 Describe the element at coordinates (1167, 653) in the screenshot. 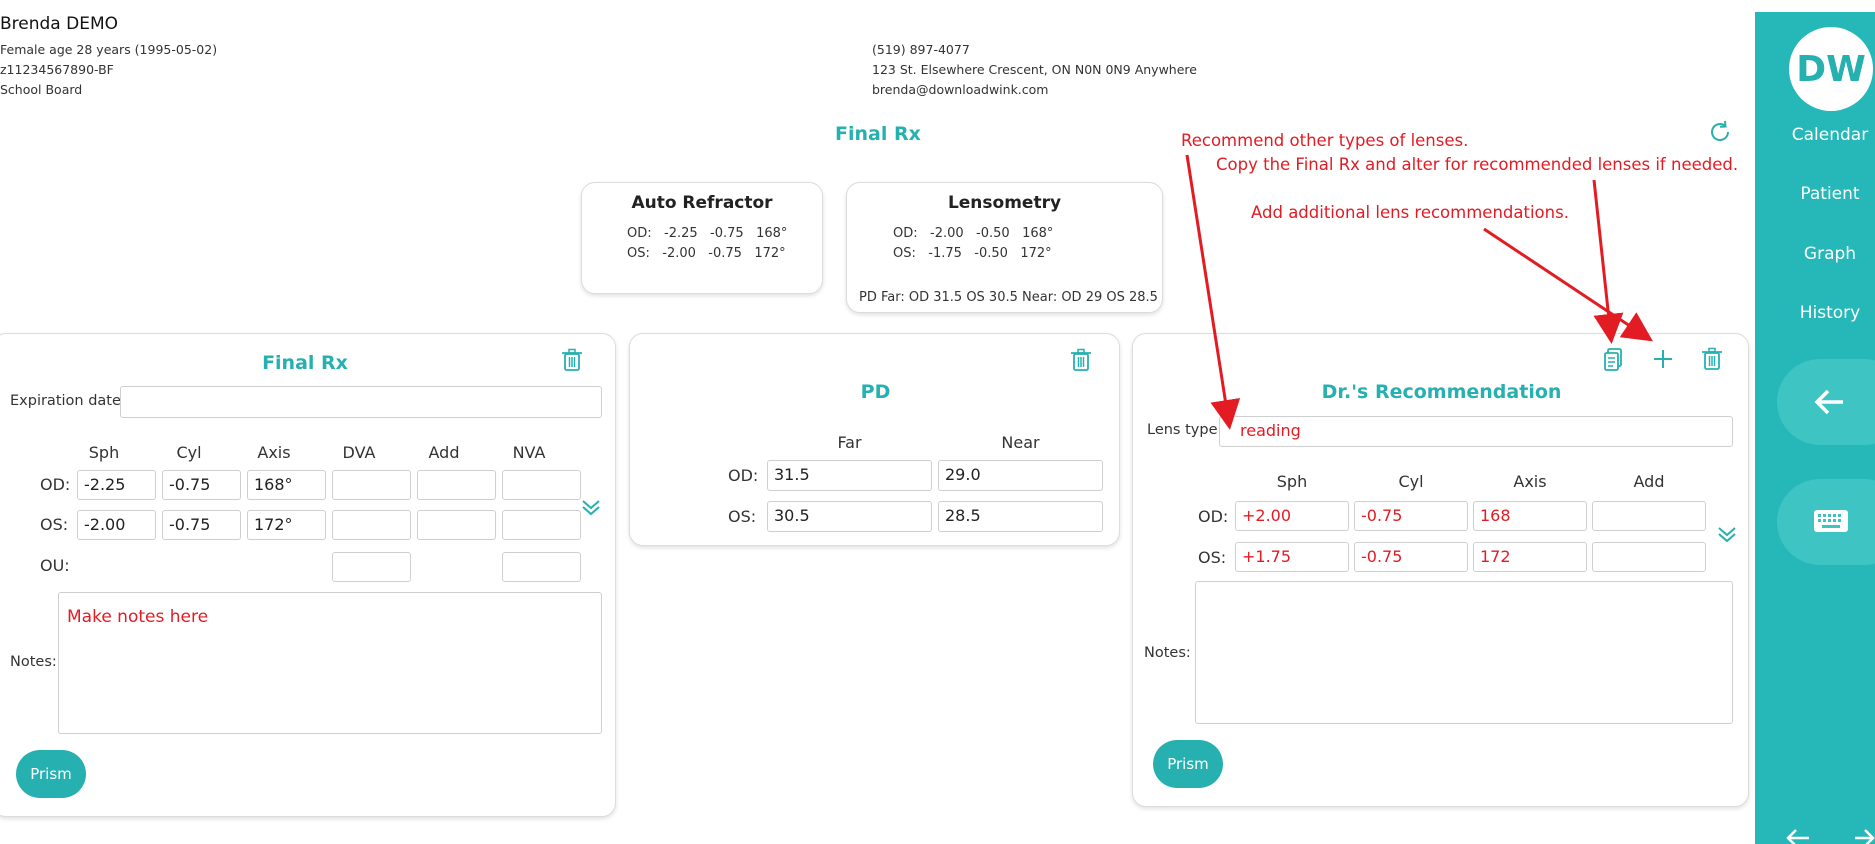

I see `rec-notes-label: Notes:` at that location.